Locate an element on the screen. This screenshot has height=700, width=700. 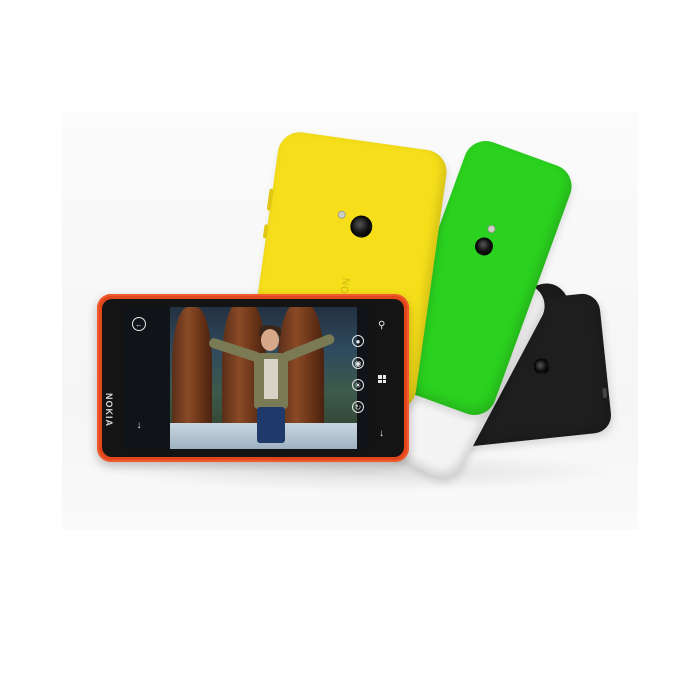
person-head is located at coordinates (270, 340).